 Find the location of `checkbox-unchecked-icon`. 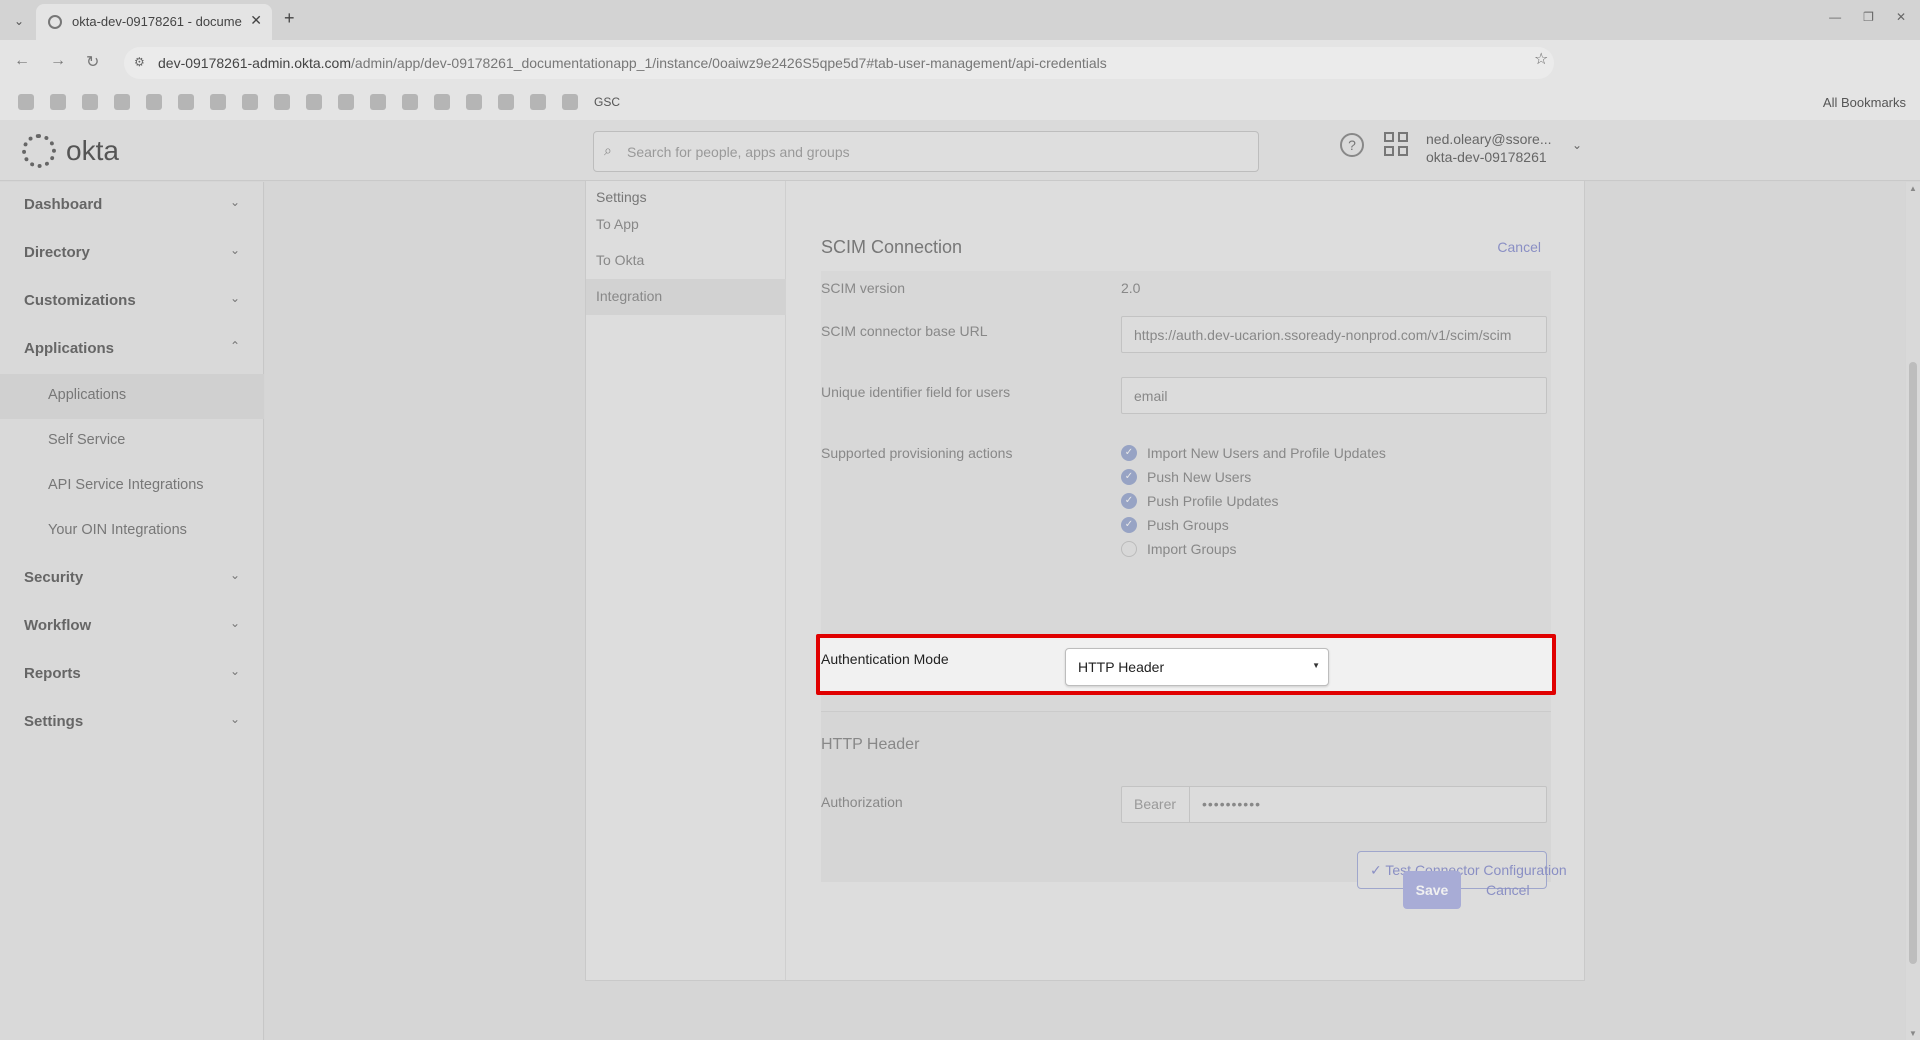

checkbox-unchecked-icon is located at coordinates (1129, 549).